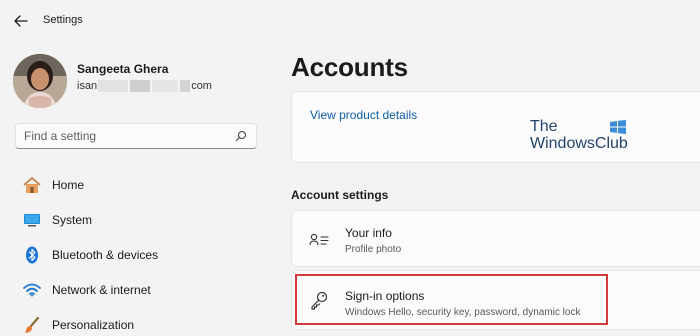 Image resolution: width=700 pixels, height=336 pixels. What do you see at coordinates (123, 69) in the screenshot?
I see `user-name: Sangeeta Ghera` at bounding box center [123, 69].